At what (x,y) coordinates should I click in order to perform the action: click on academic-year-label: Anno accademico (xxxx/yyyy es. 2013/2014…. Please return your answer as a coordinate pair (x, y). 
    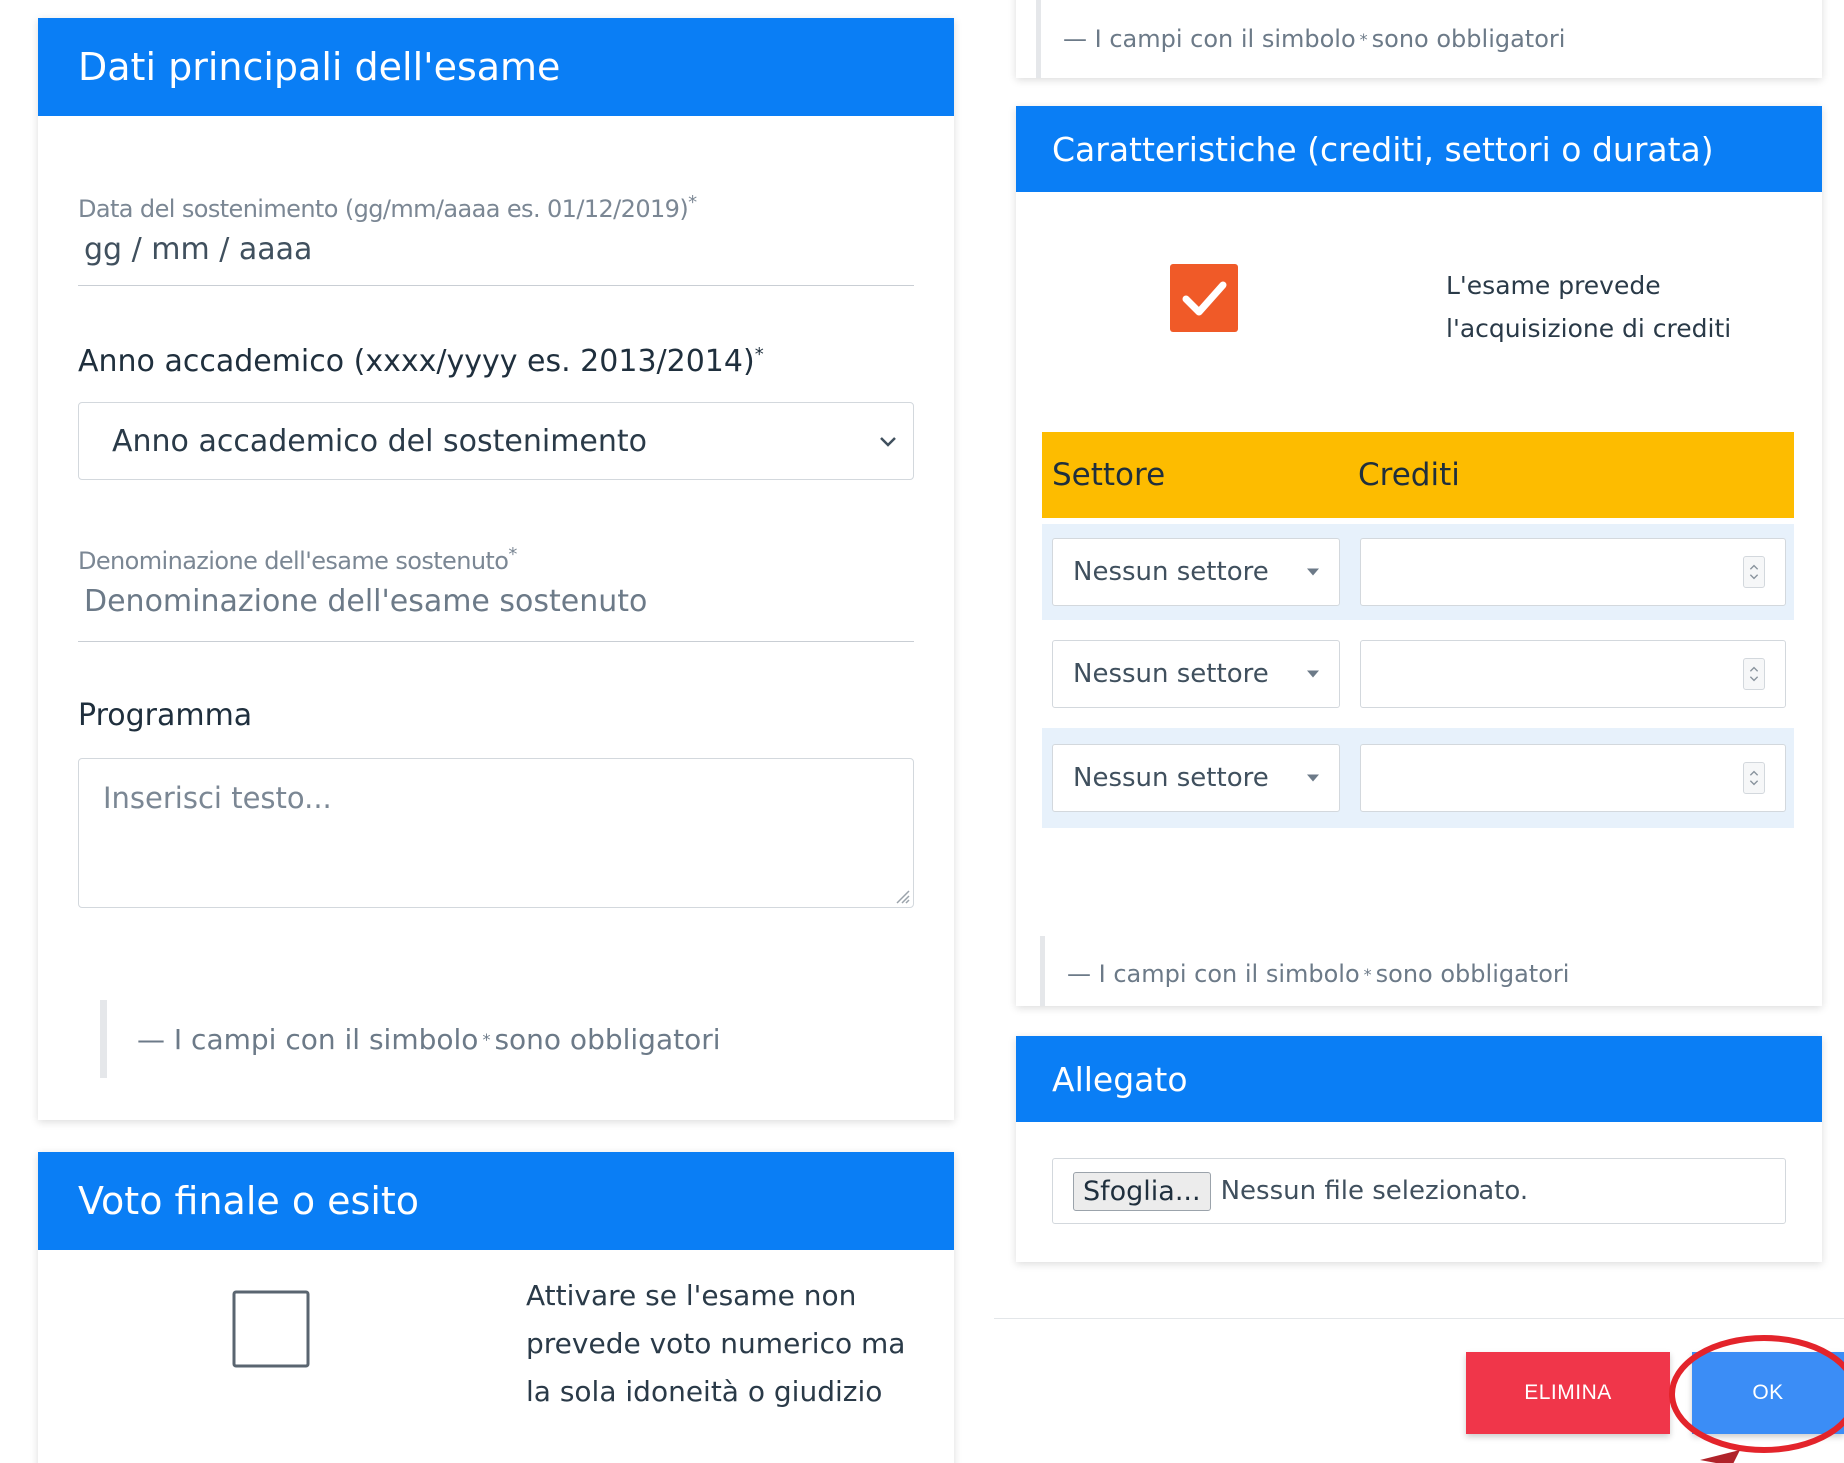
    Looking at the image, I should click on (421, 361).